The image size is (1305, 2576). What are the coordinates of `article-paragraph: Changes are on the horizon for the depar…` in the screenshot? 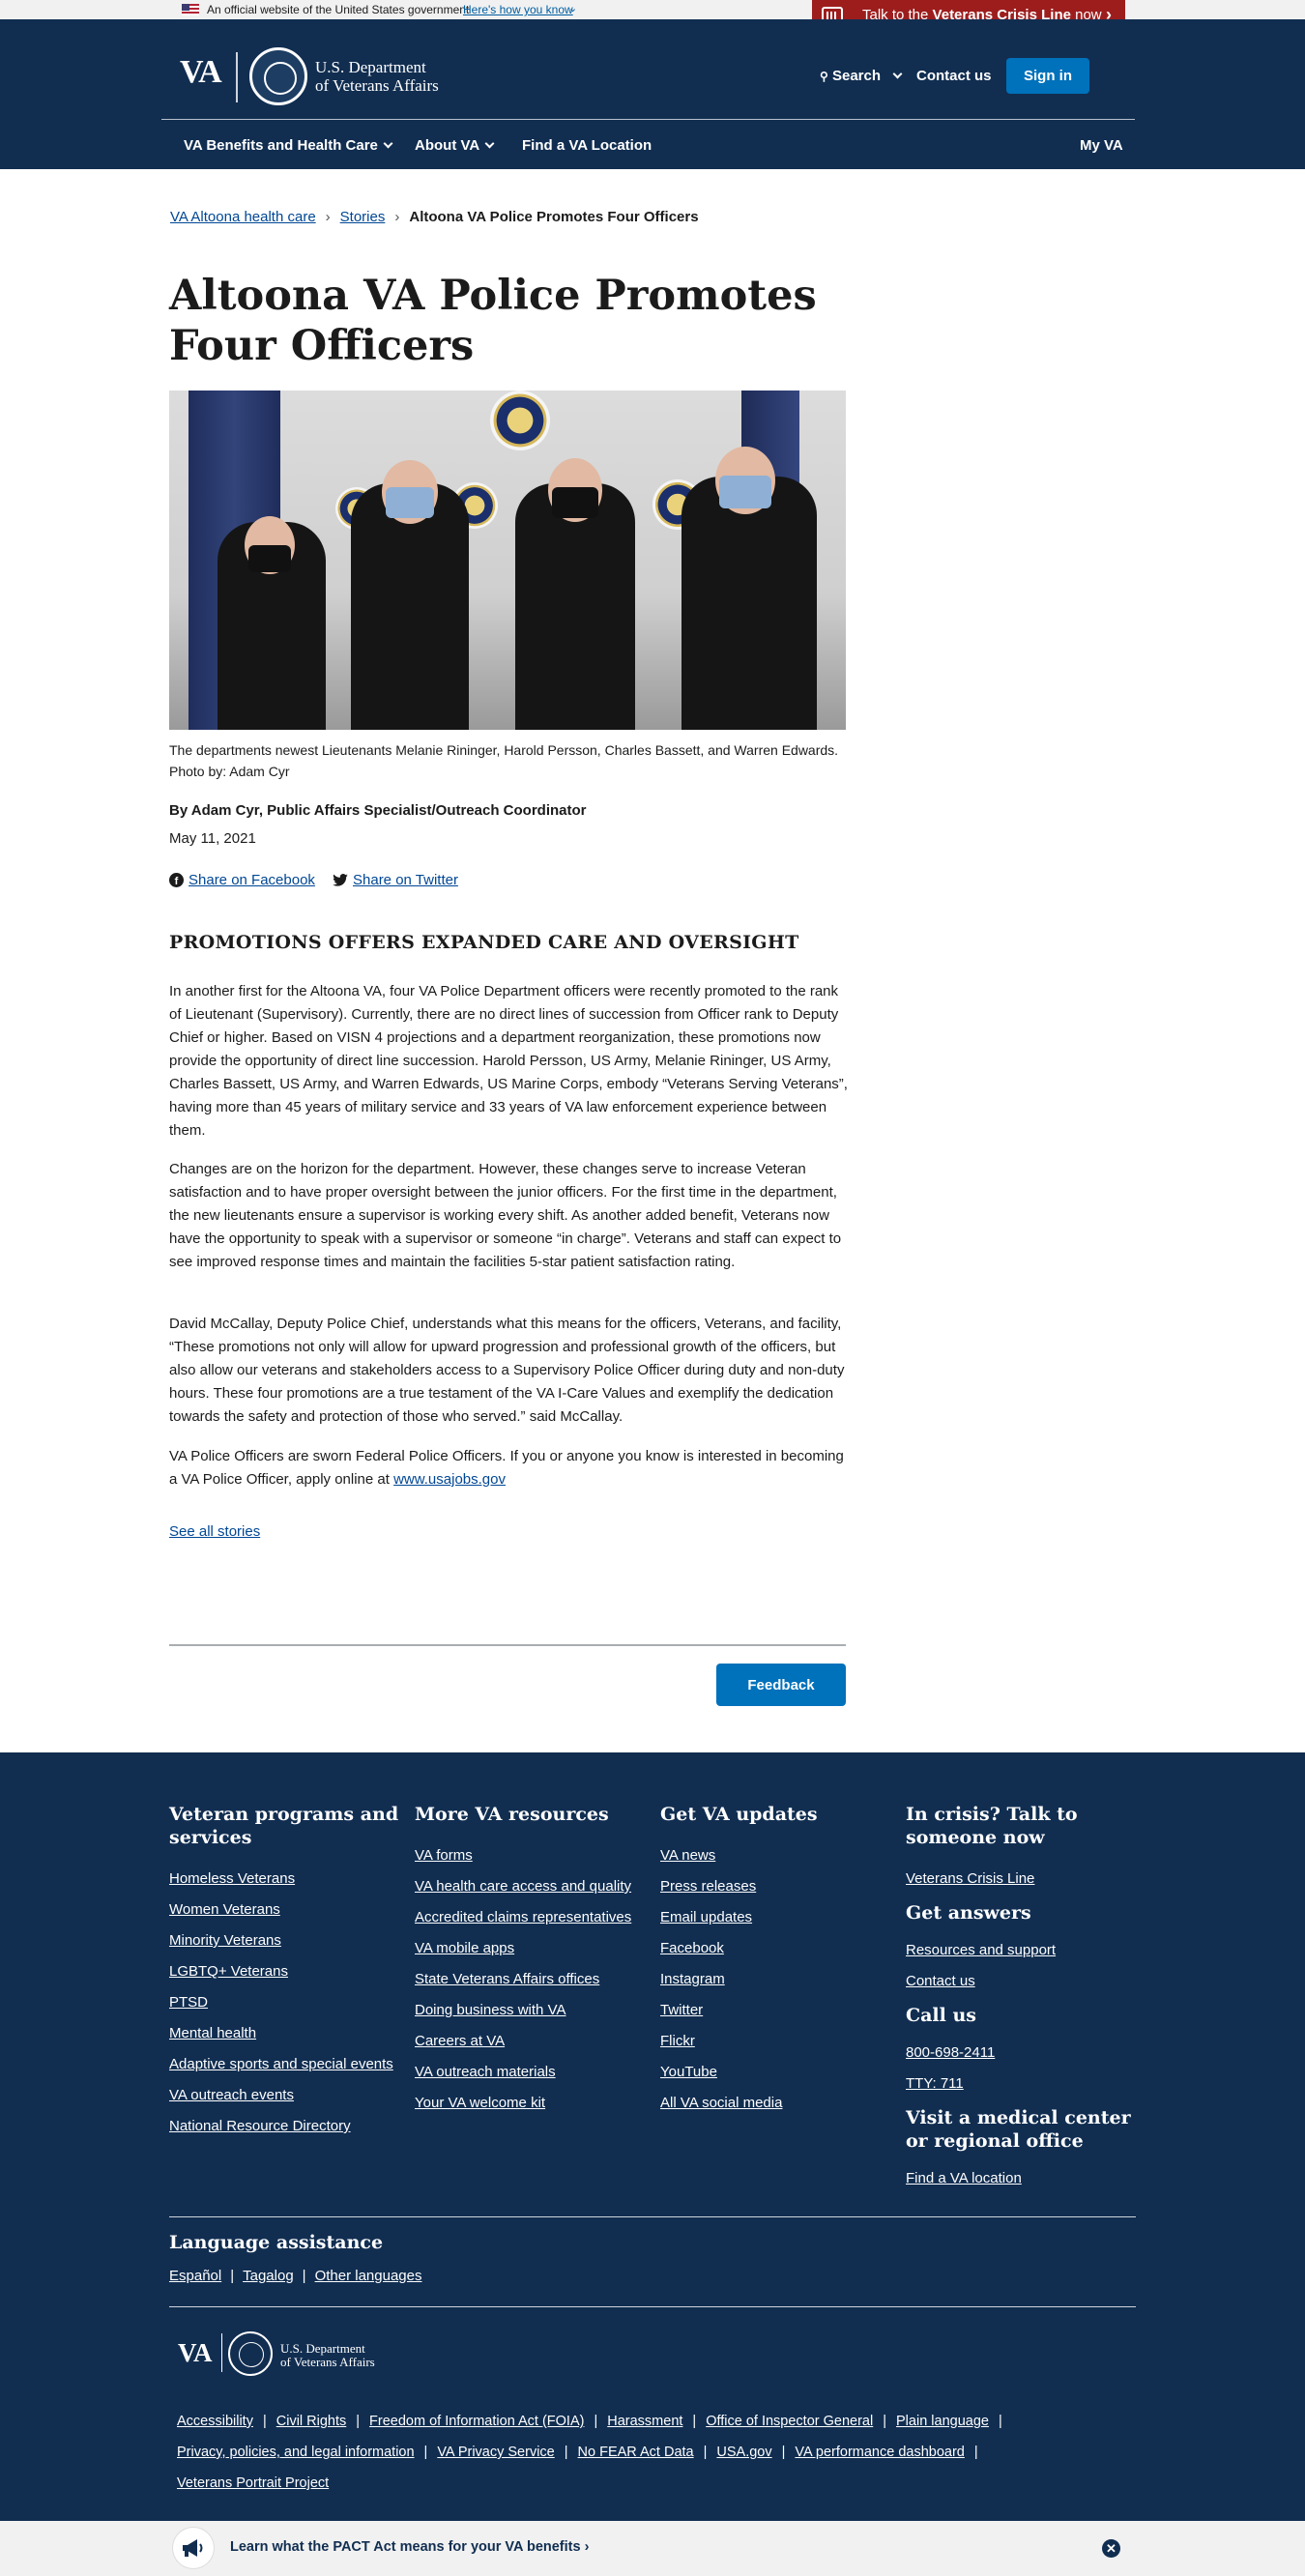 It's located at (505, 1216).